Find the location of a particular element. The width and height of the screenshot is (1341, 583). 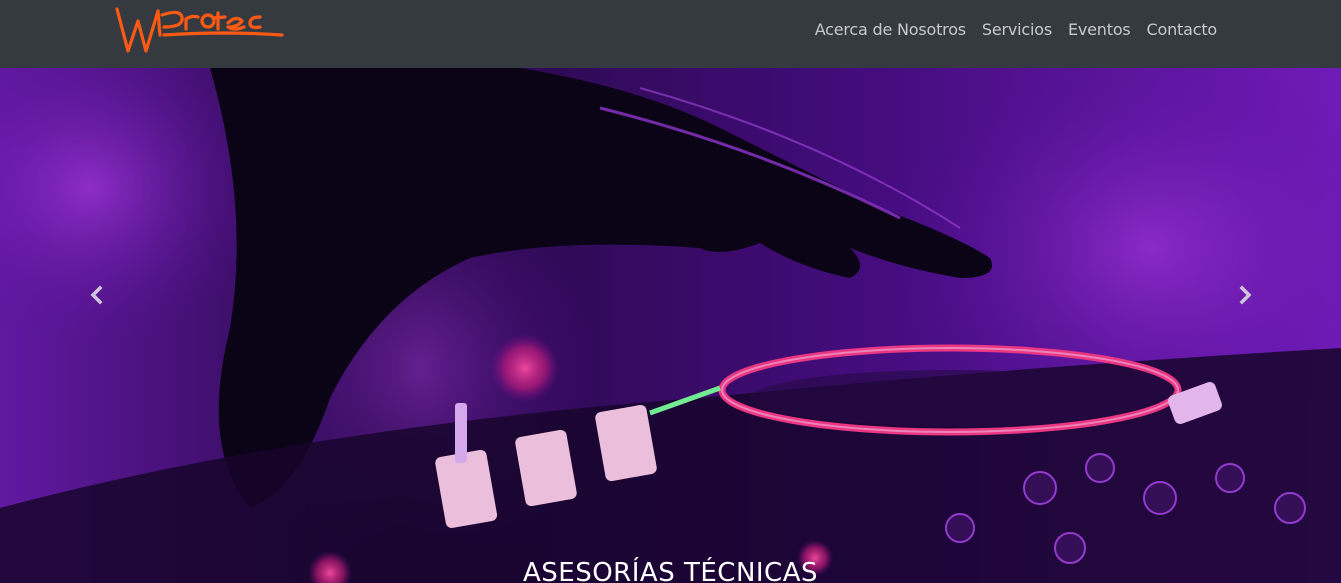

slide-caption: ASESORÍAS TÉCNICAS is located at coordinates (670, 570).